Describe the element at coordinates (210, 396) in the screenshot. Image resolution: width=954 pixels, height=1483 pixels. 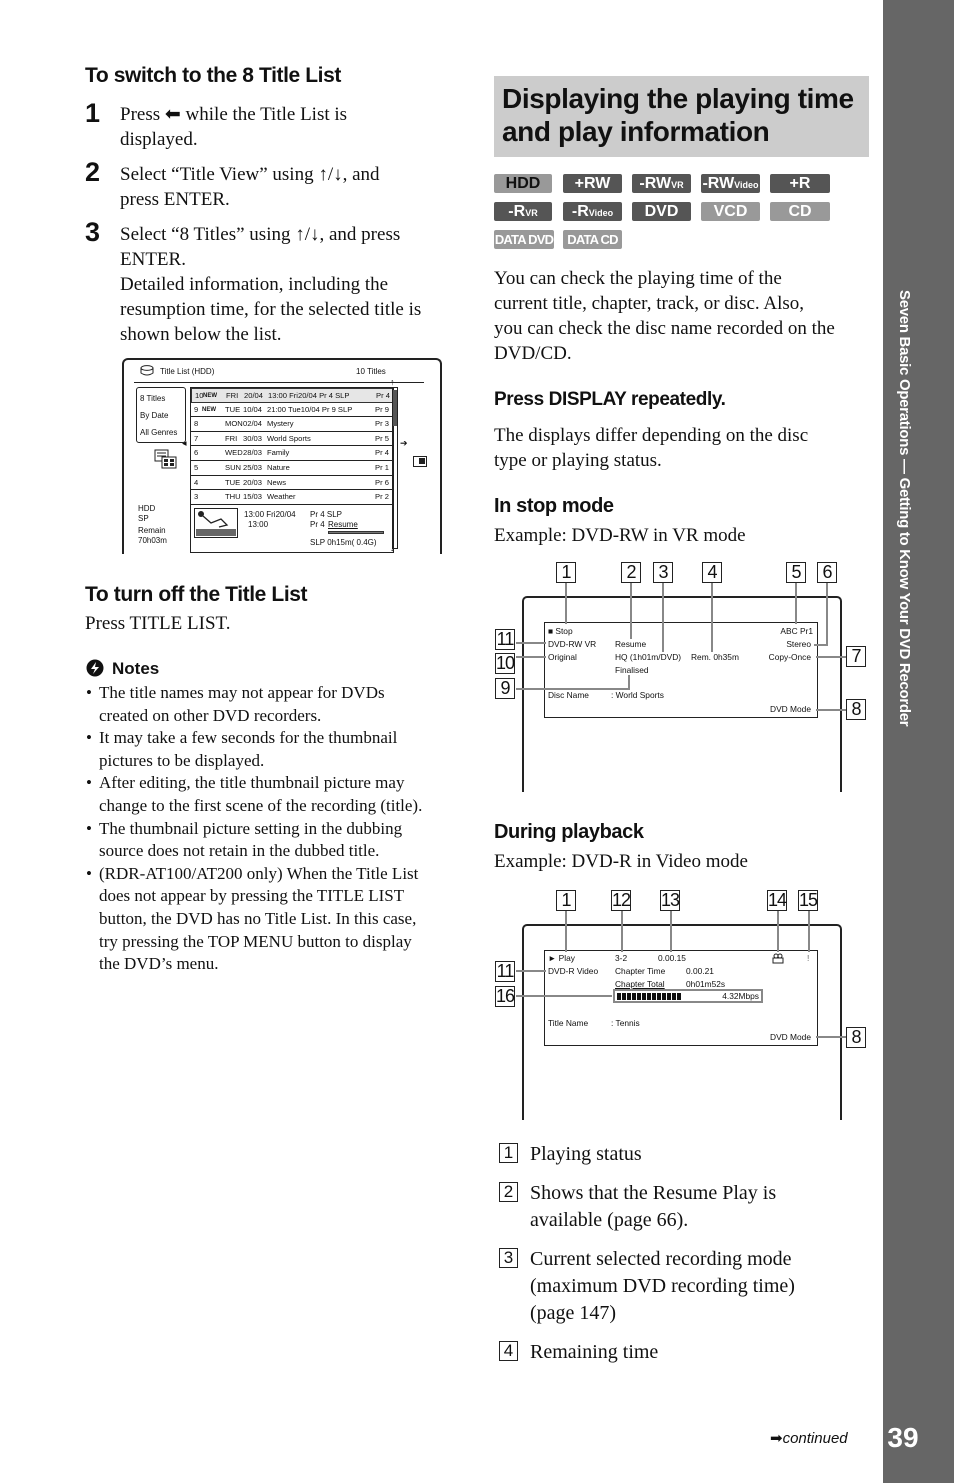
I see `new-badge: NEW` at that location.